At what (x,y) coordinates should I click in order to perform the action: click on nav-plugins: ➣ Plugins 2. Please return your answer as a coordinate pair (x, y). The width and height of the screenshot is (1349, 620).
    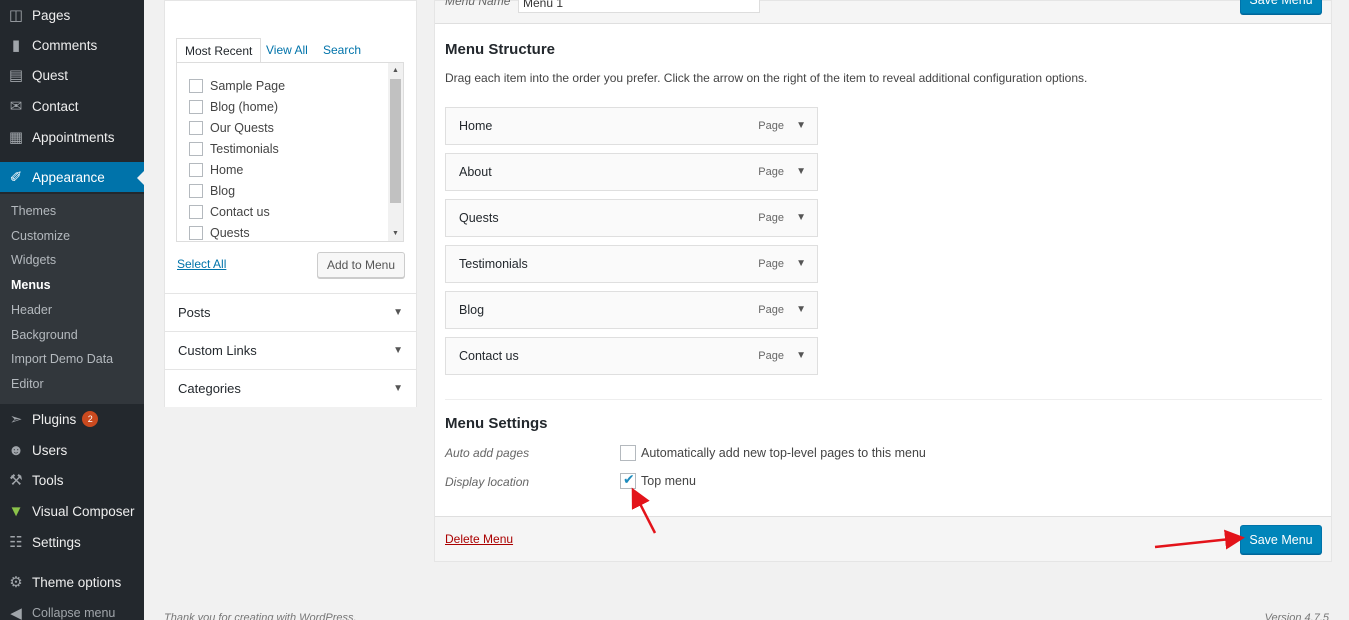
    Looking at the image, I should click on (72, 419).